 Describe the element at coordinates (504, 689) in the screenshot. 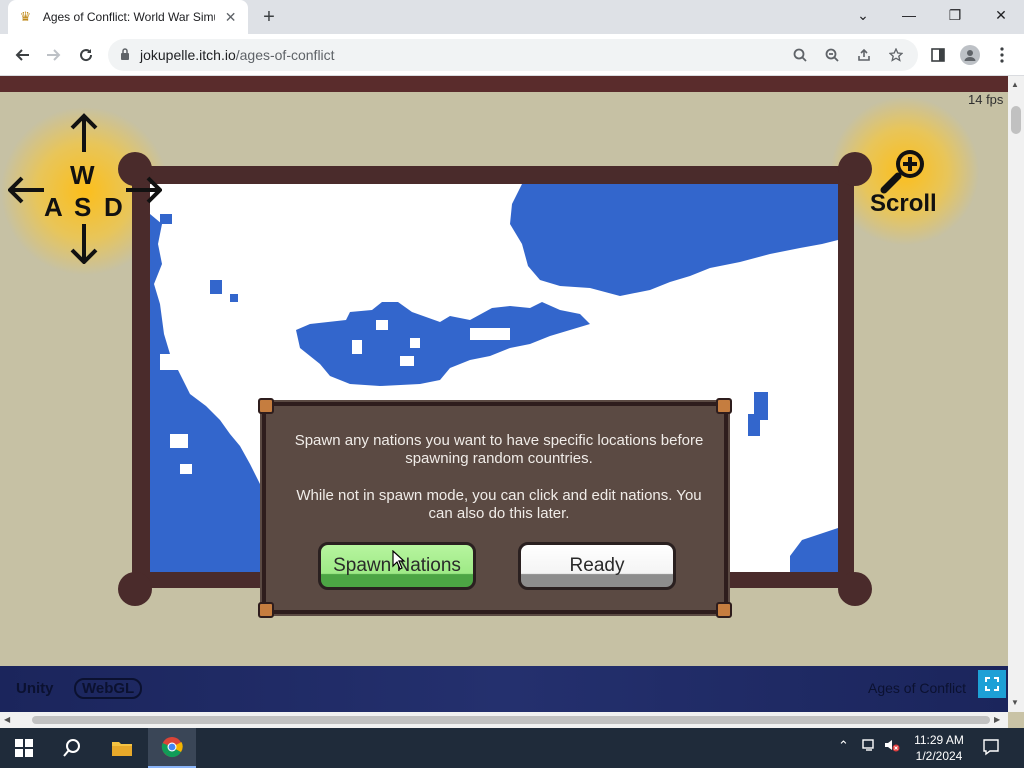

I see `unity-footer: Unity WebGL Ages of Conflict` at that location.